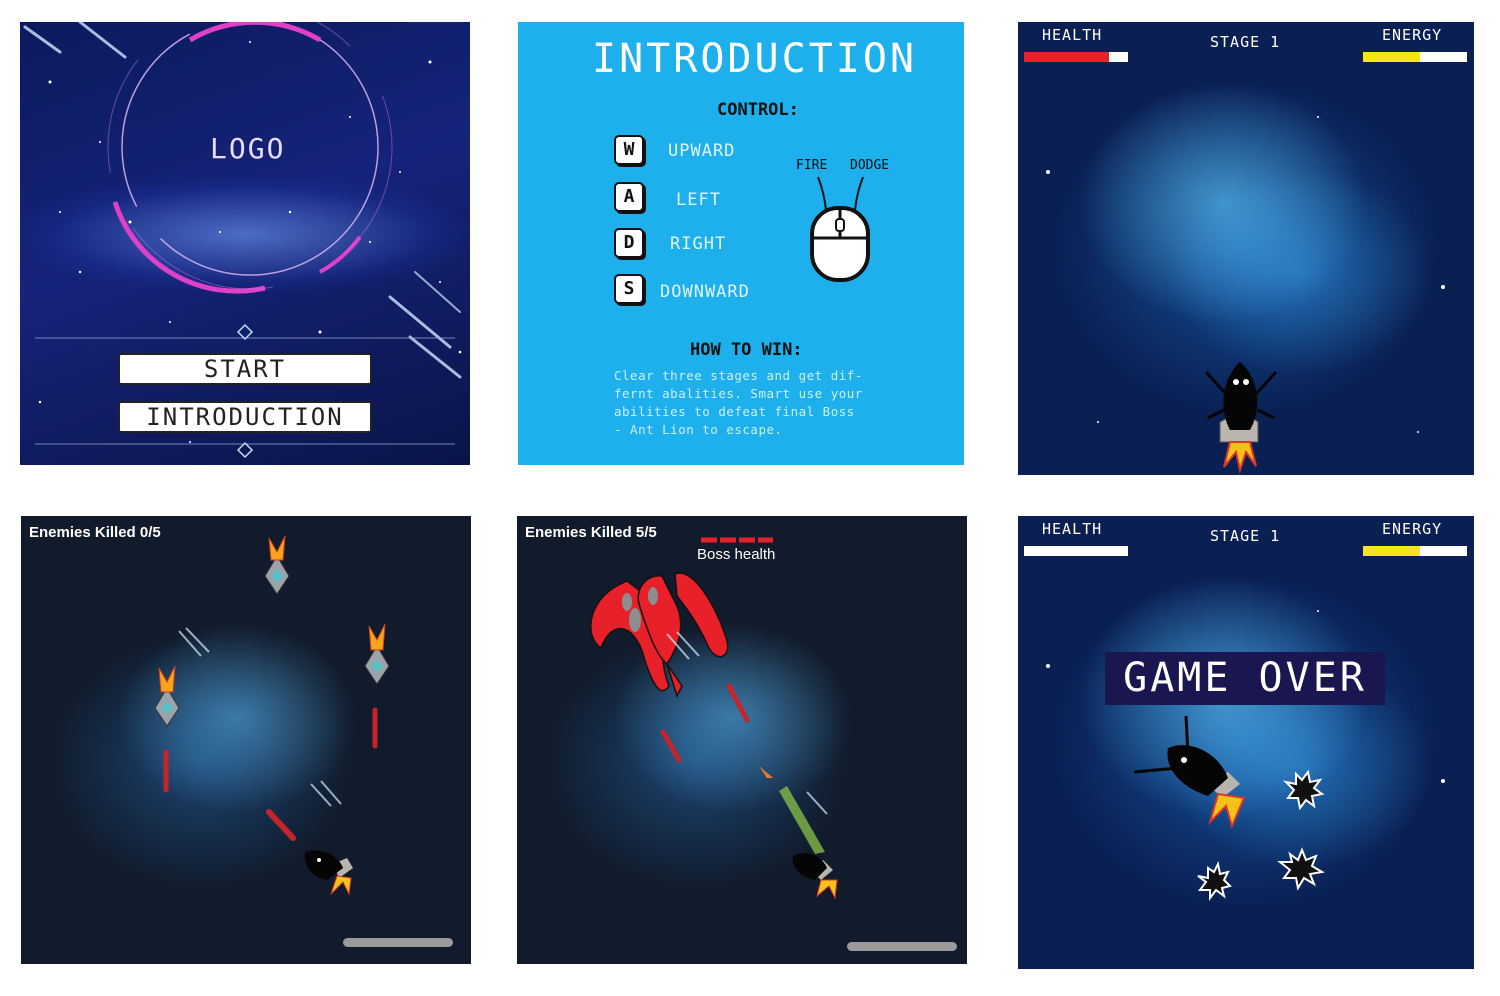  Describe the element at coordinates (242, 240) in the screenshot. I see `menu-starfield` at that location.